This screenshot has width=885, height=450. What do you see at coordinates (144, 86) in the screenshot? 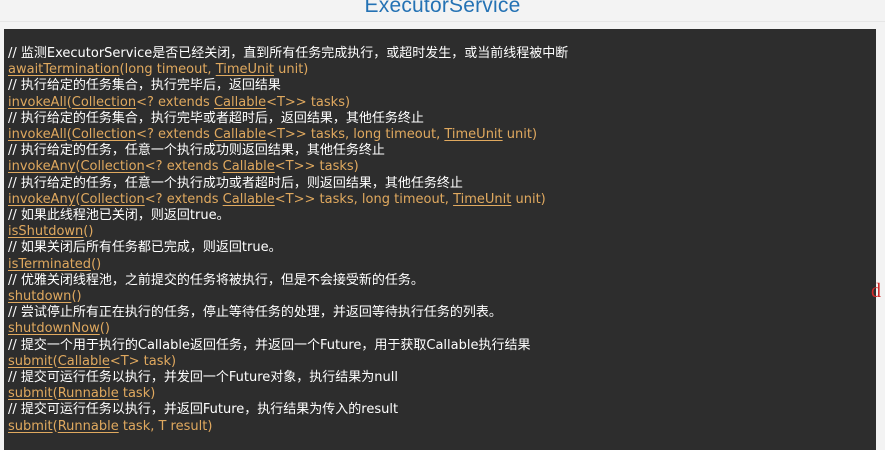
I see `code-comment-line: // 执行给定的任务集合，执行完毕后，返回结果` at bounding box center [144, 86].